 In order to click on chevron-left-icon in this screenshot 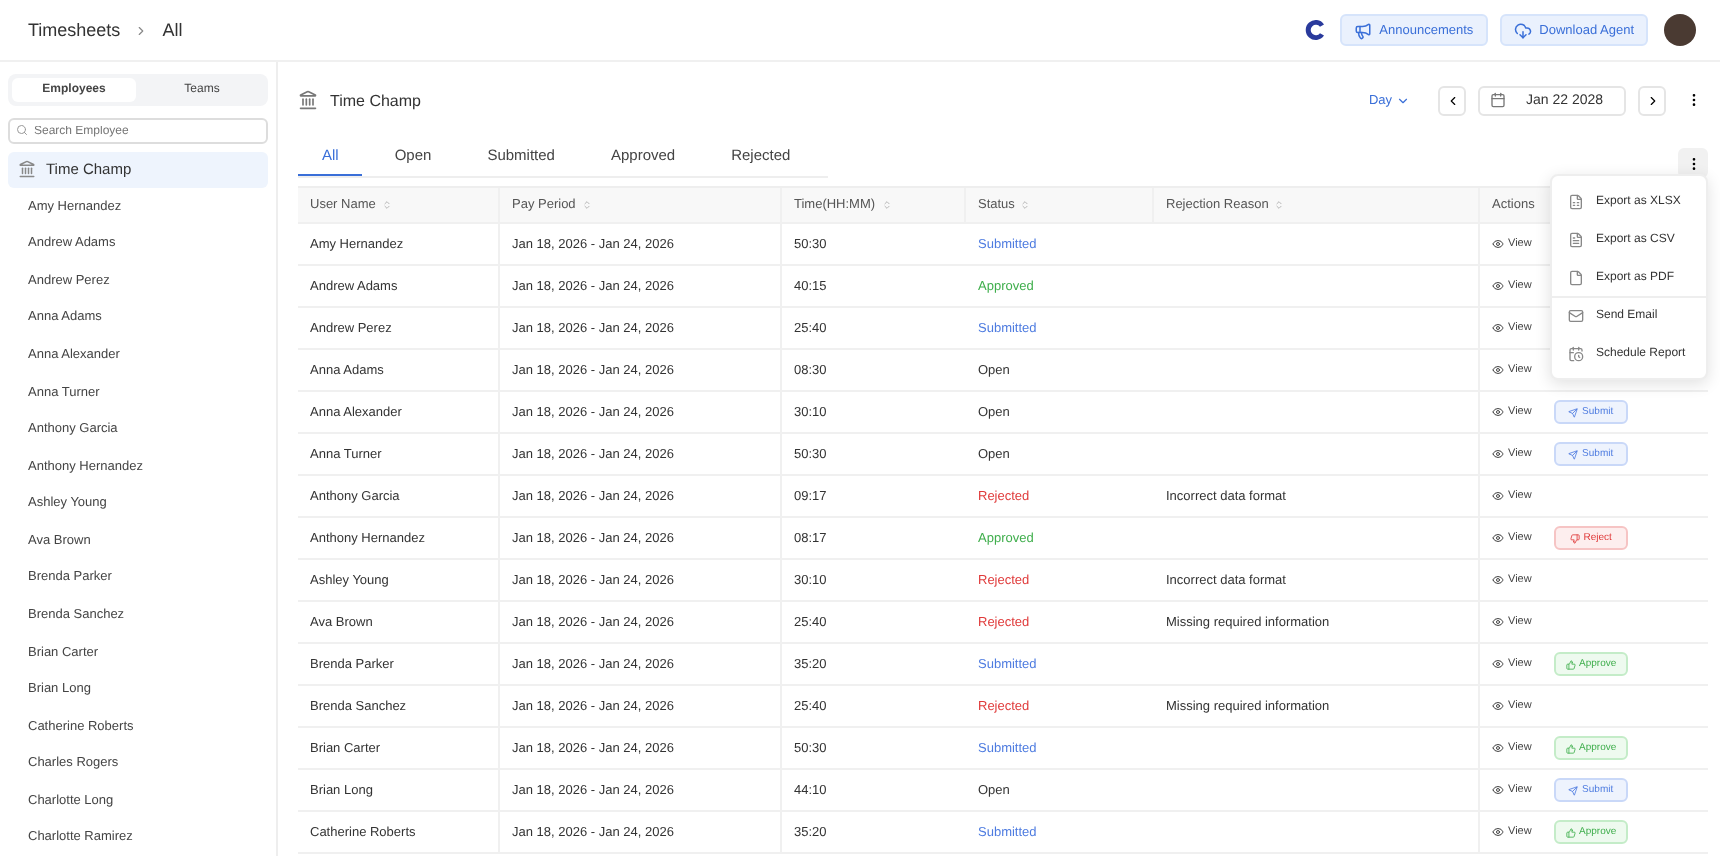, I will do `click(1452, 100)`.